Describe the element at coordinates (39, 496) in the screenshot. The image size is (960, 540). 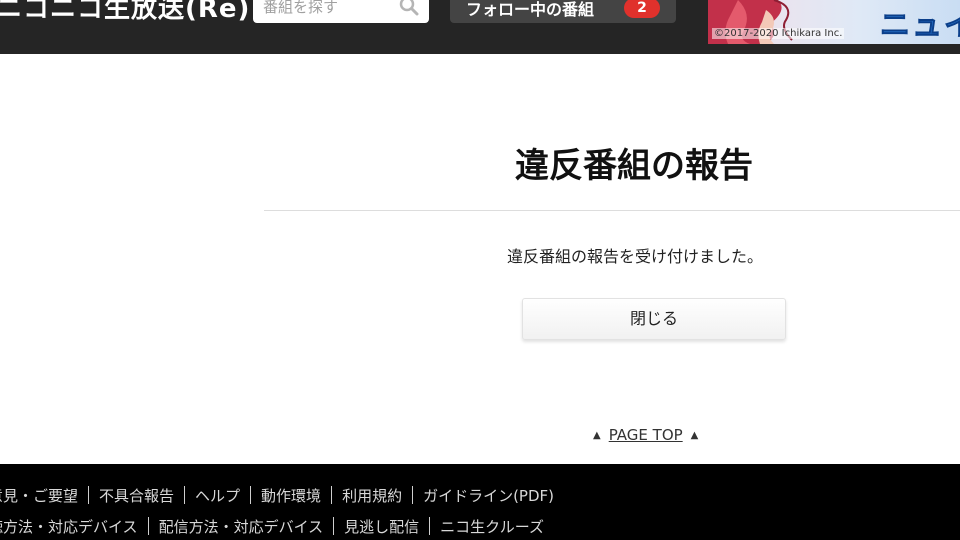
I see `footer-link-feedback: 意見・ご要望` at that location.